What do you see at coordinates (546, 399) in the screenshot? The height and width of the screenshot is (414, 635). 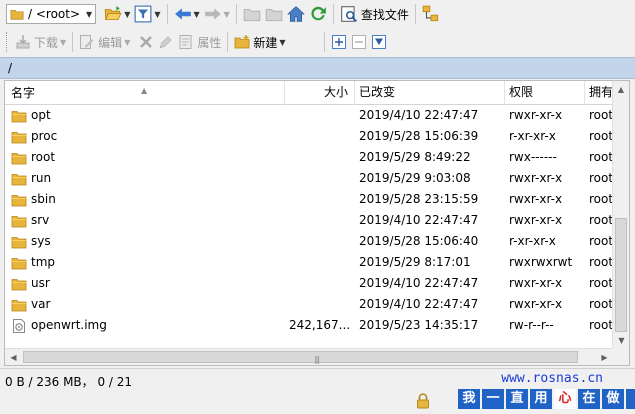 I see `slogan-banner: 我一直用心在做!` at bounding box center [546, 399].